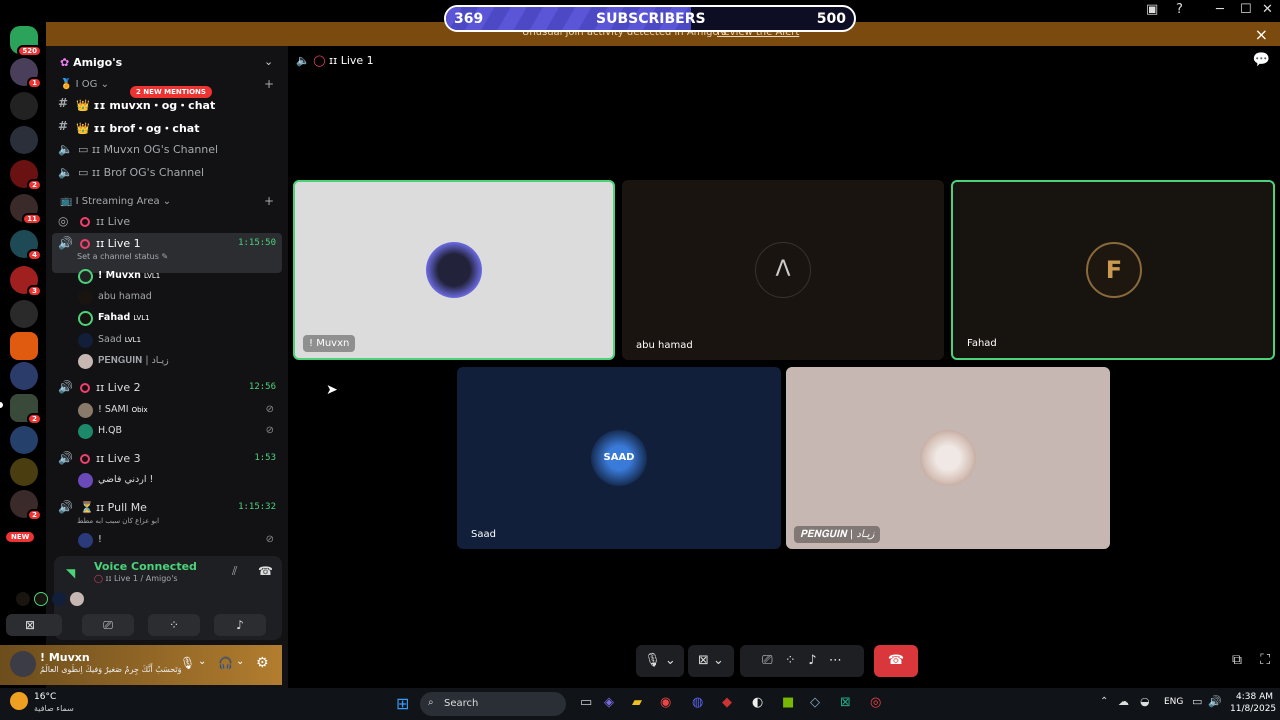 This screenshot has height=720, width=1280. What do you see at coordinates (225, 663) in the screenshot?
I see `headphones-icon: 🎧` at bounding box center [225, 663].